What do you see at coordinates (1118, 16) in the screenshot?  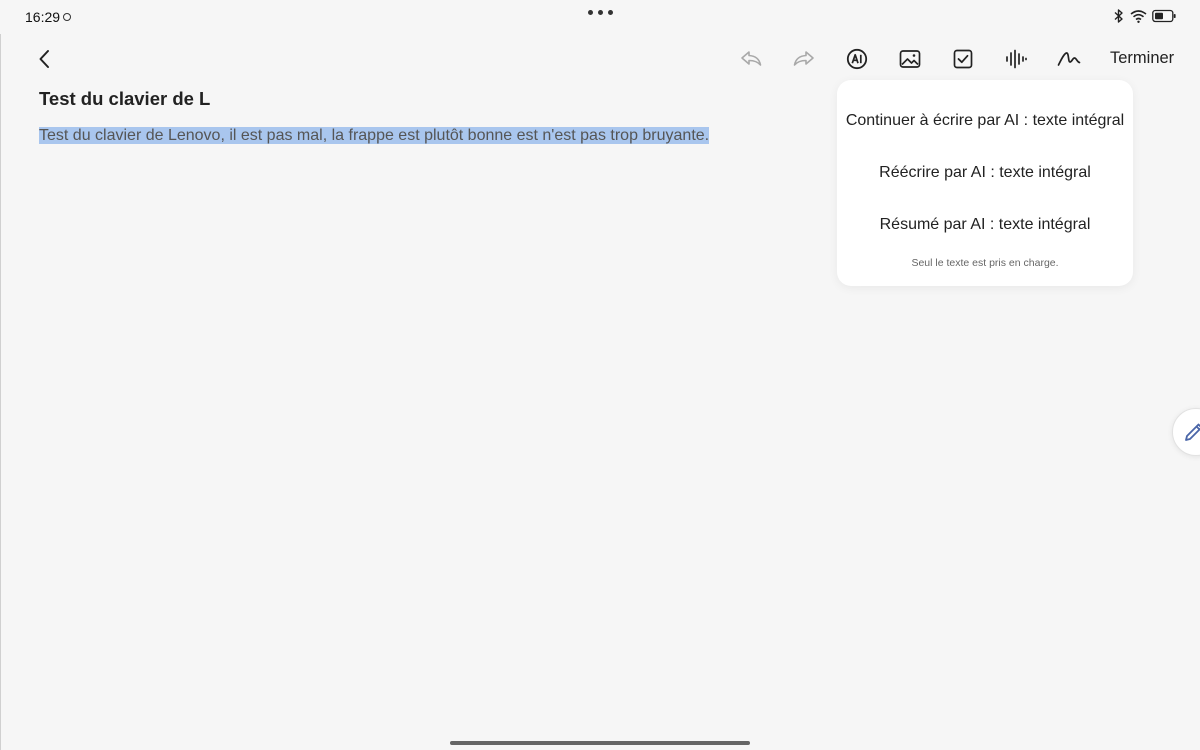 I see `bluetooth-icon` at bounding box center [1118, 16].